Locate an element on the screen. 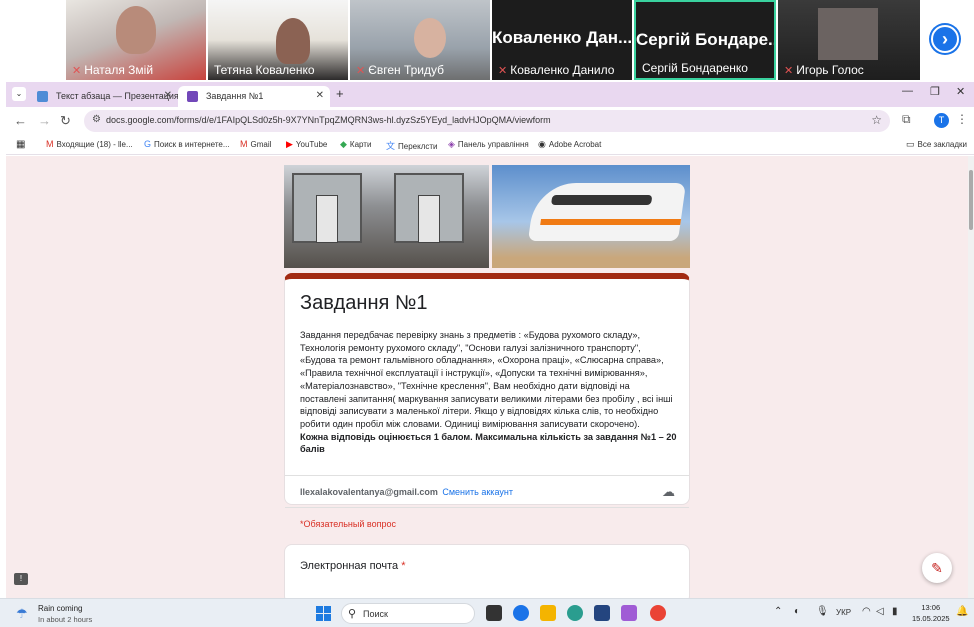 The width and height of the screenshot is (974, 627). tab-forms: Завдання №1 ✕ is located at coordinates (254, 96).